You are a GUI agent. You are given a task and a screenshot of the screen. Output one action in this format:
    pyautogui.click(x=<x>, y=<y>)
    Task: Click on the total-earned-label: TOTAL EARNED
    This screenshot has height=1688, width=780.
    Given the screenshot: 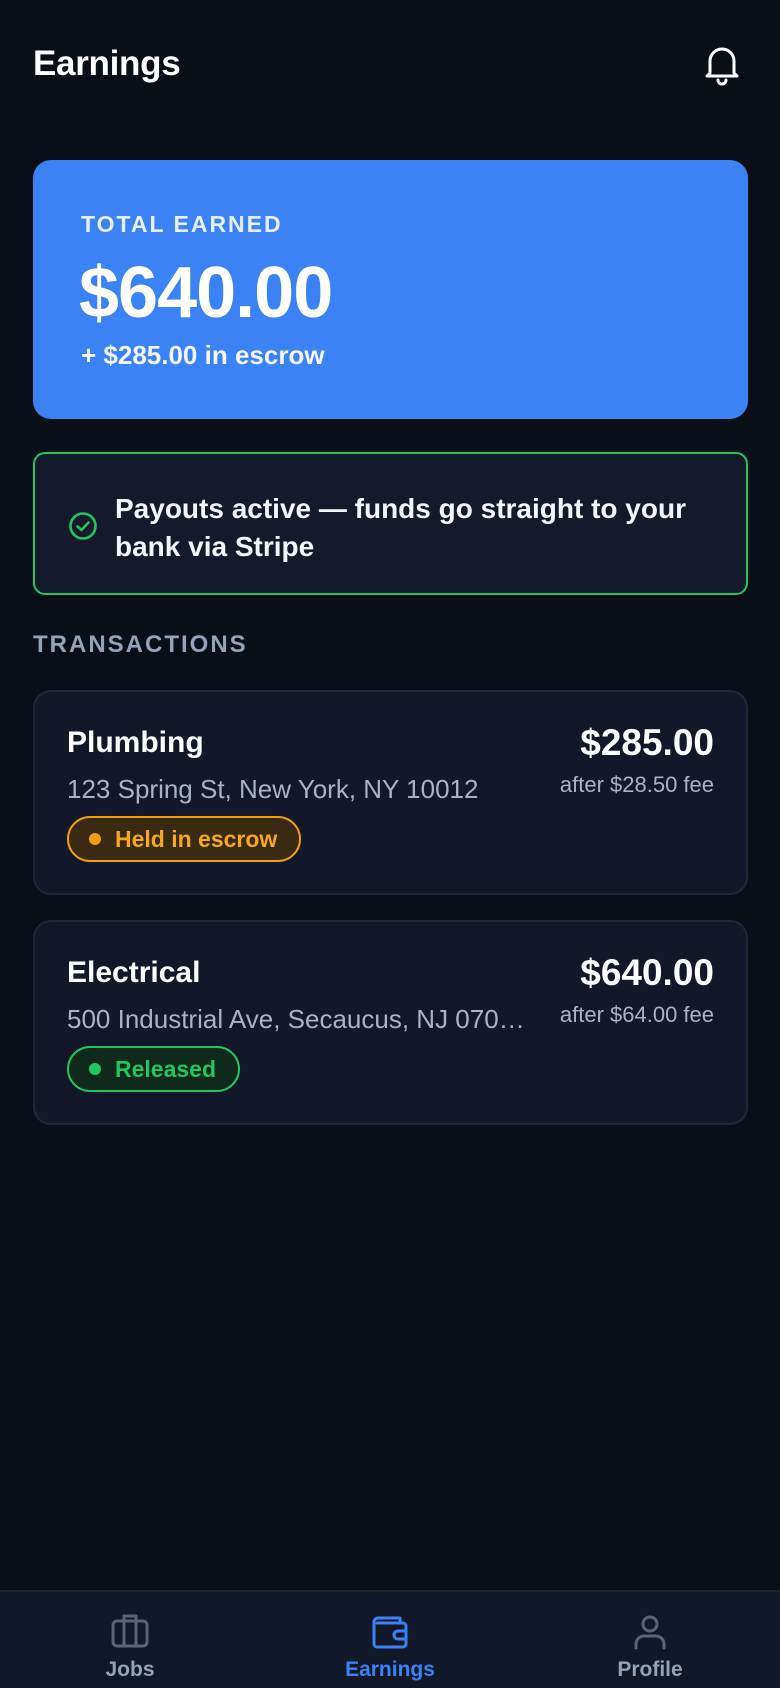 What is the action you would take?
    pyautogui.click(x=182, y=224)
    